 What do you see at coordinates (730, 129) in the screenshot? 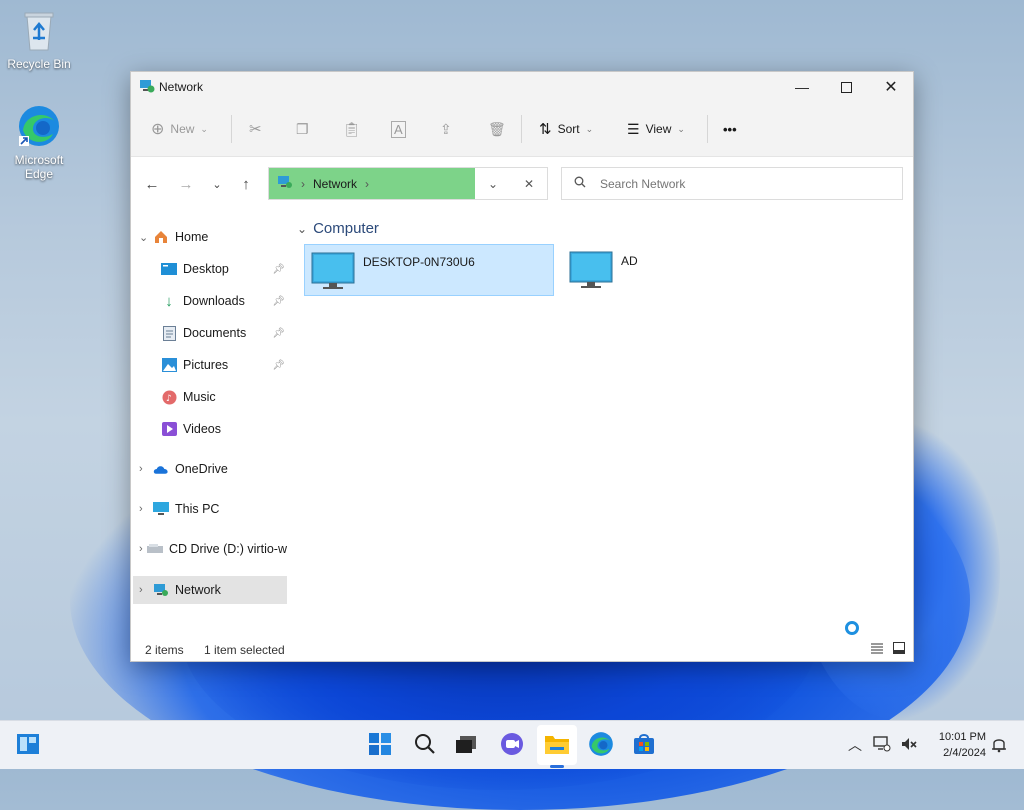
I see `more-options-button: •••` at bounding box center [730, 129].